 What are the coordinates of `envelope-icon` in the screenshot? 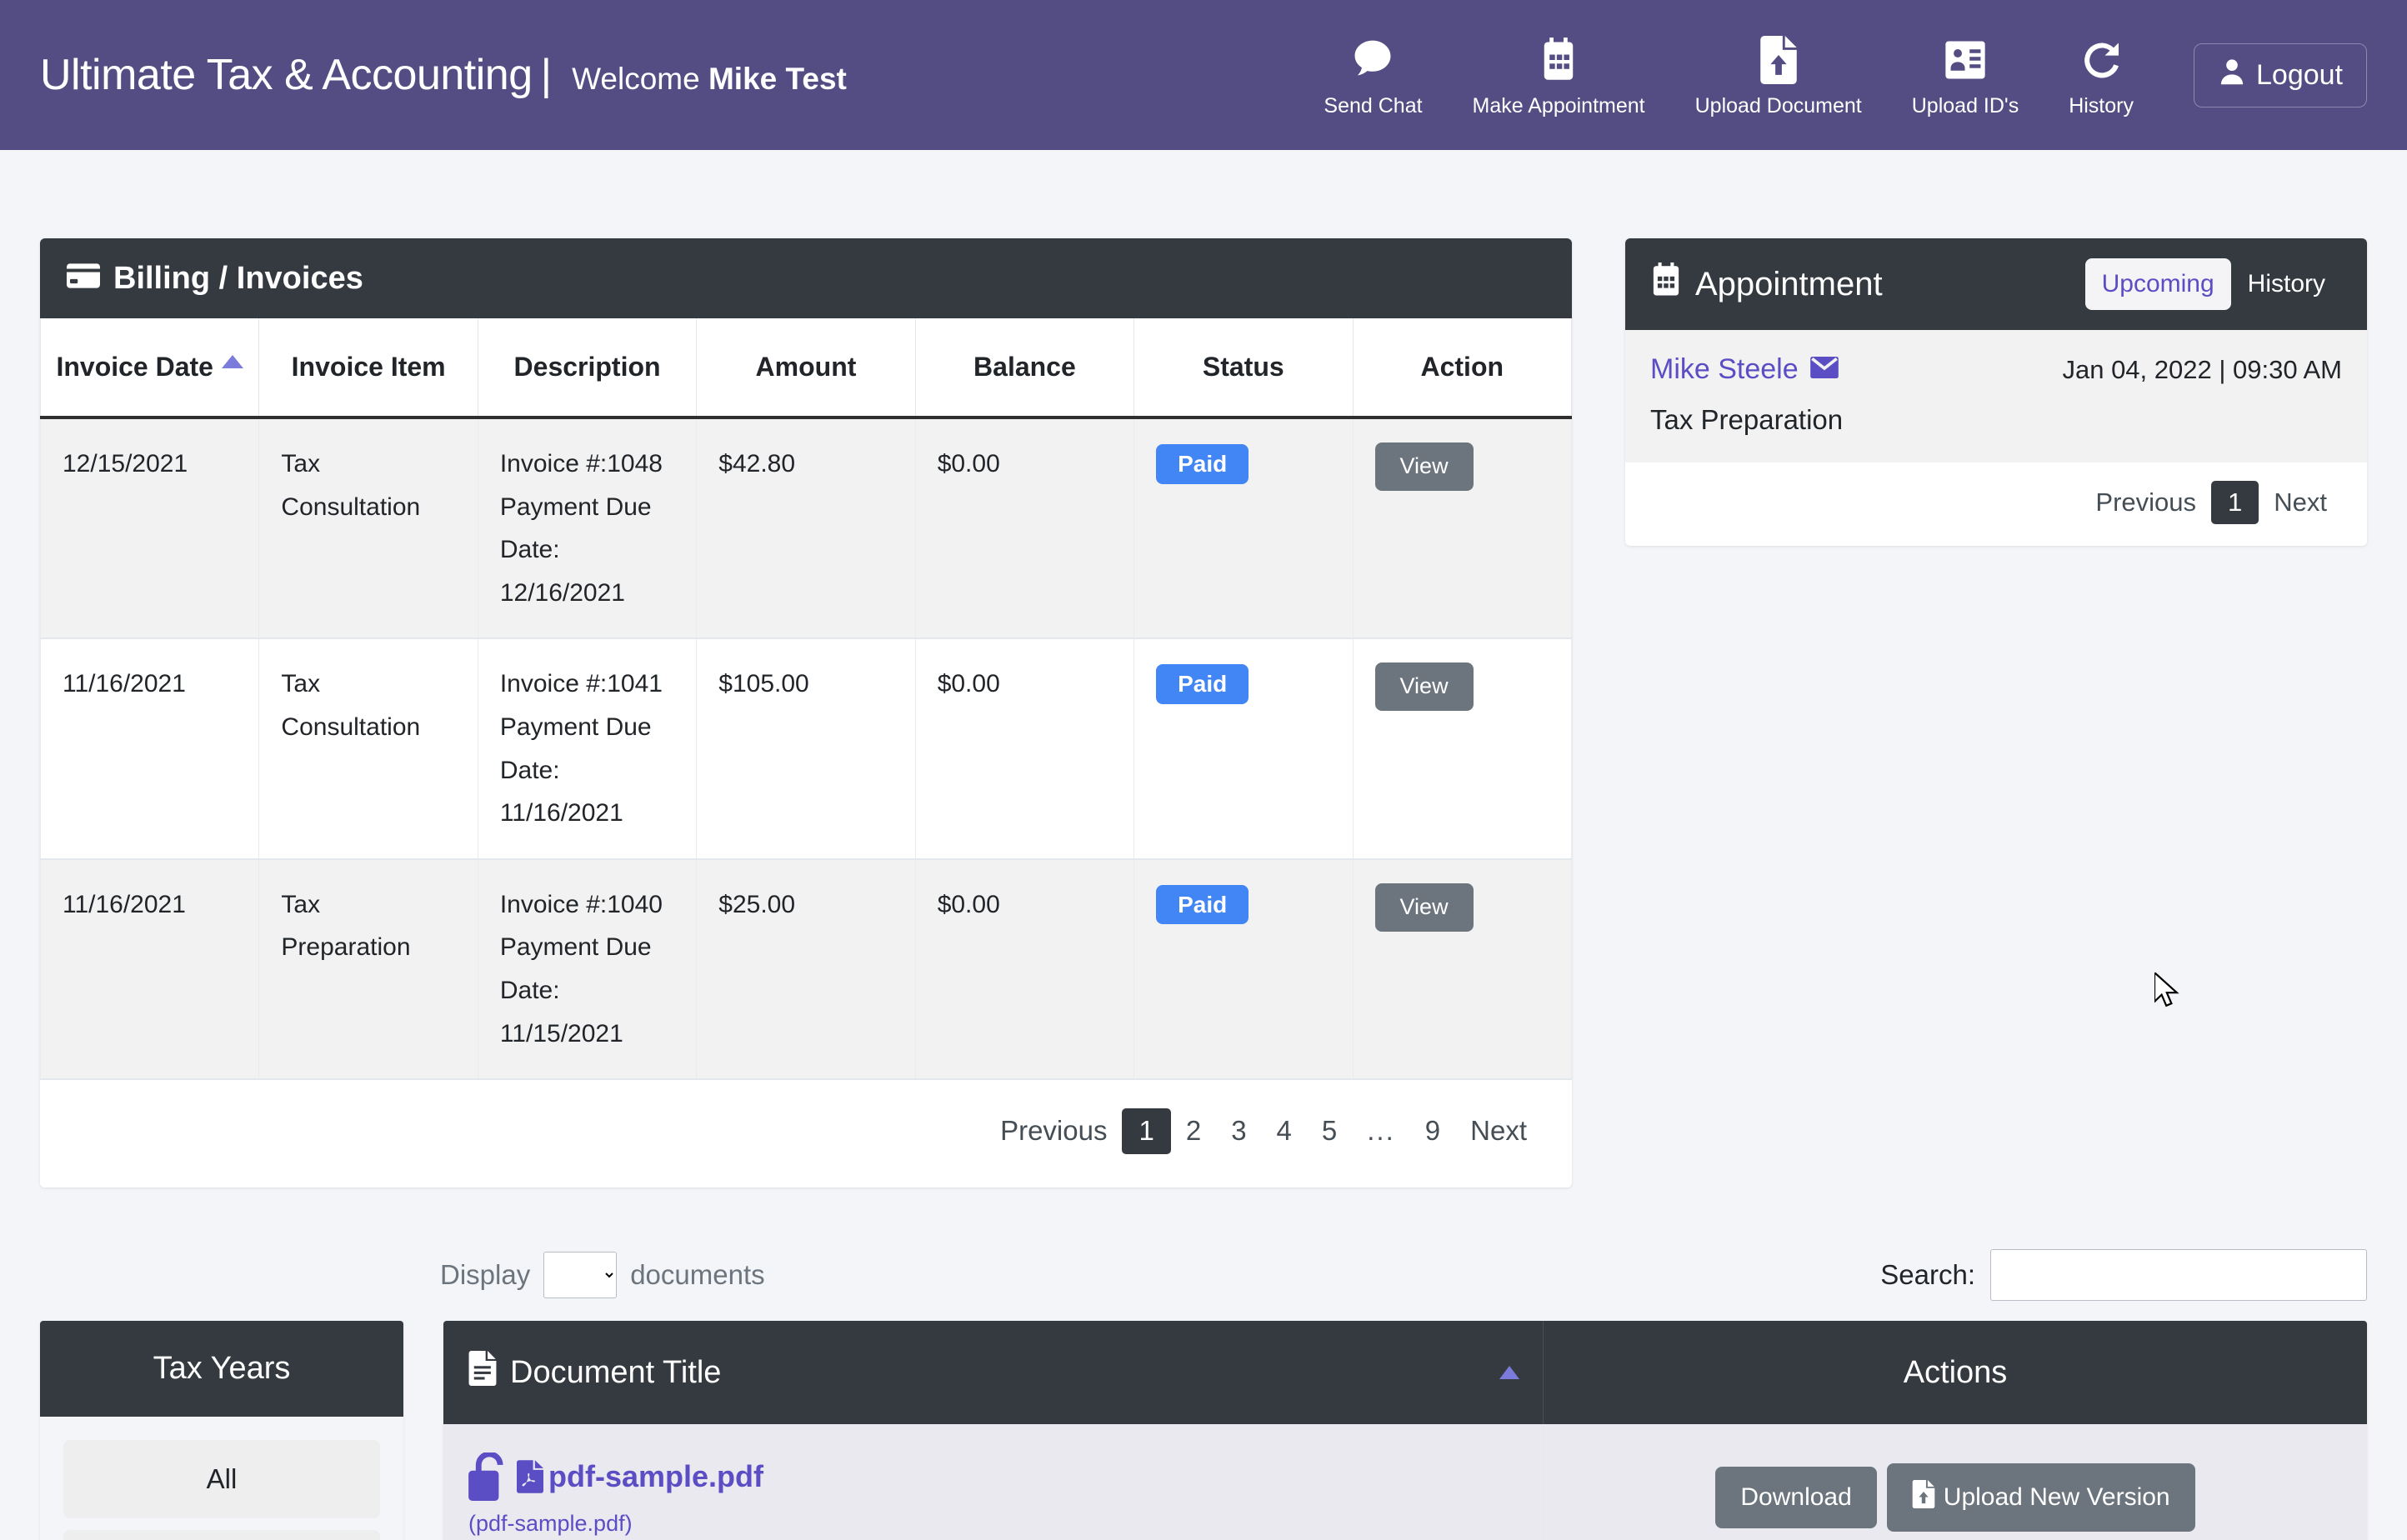 It's located at (1824, 369).